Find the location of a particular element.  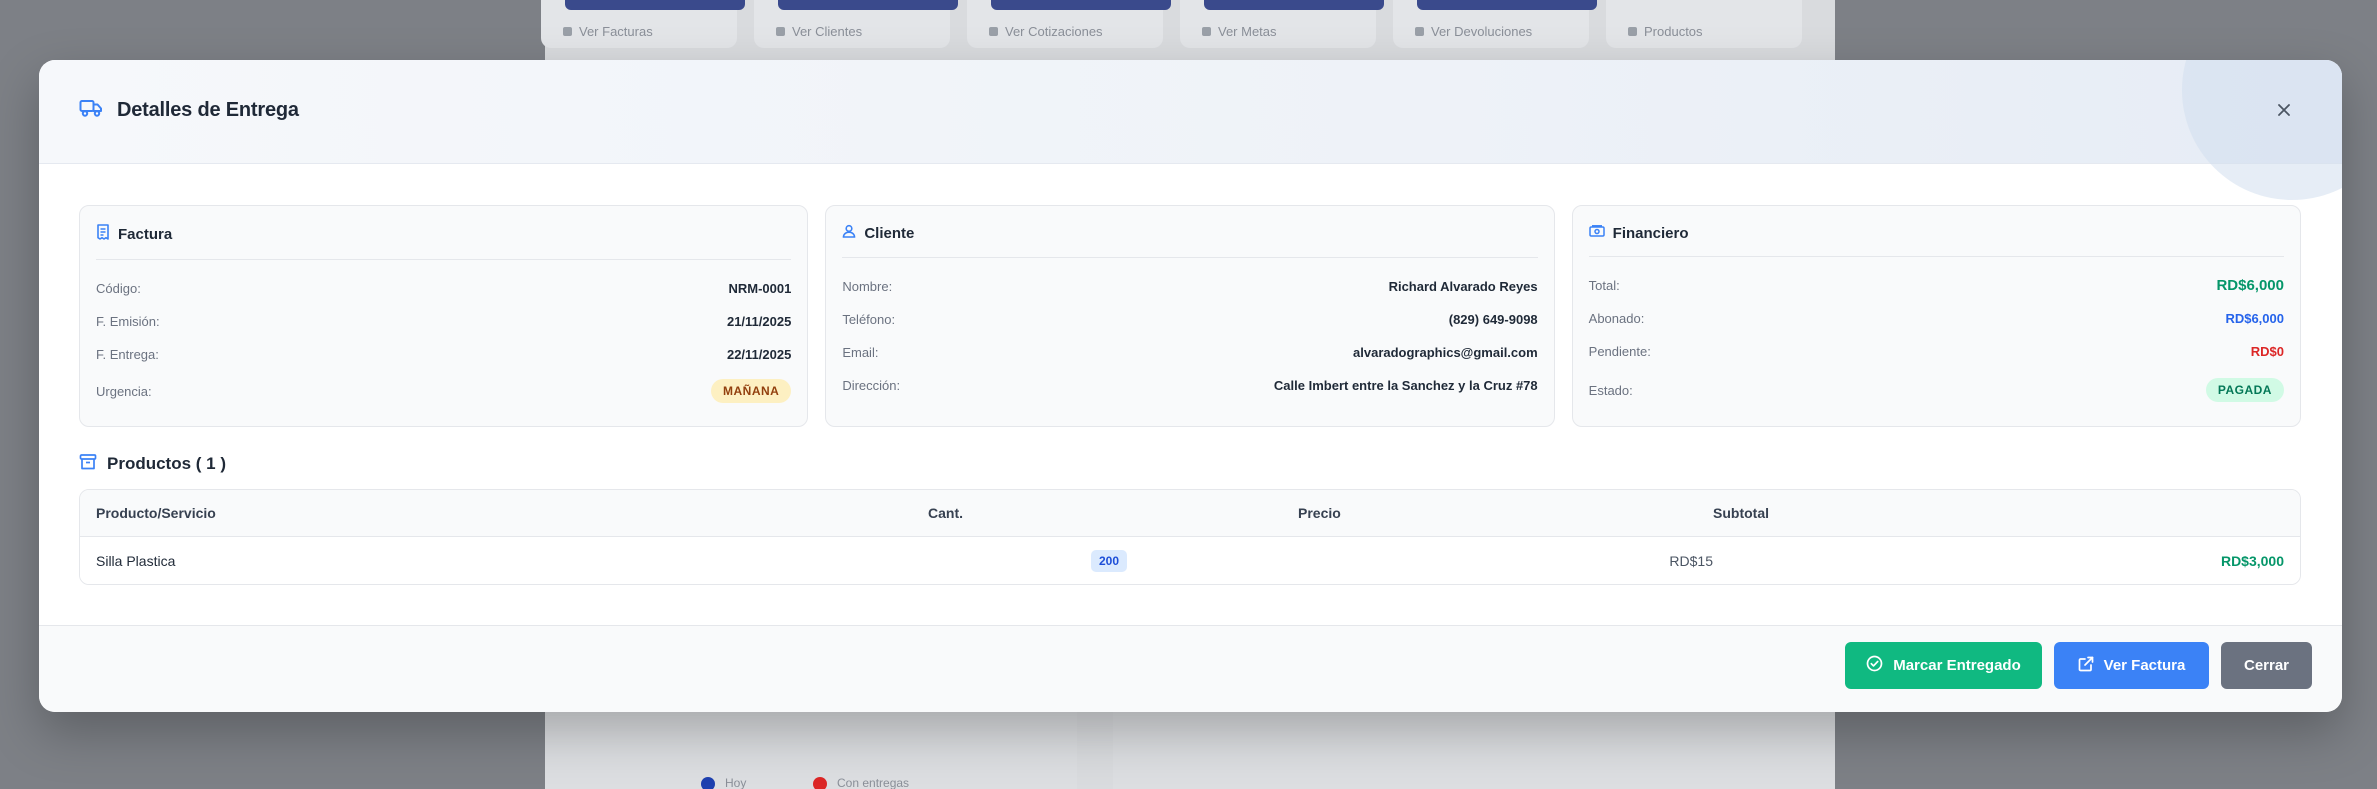

status-badge: PAGADA is located at coordinates (2244, 390).